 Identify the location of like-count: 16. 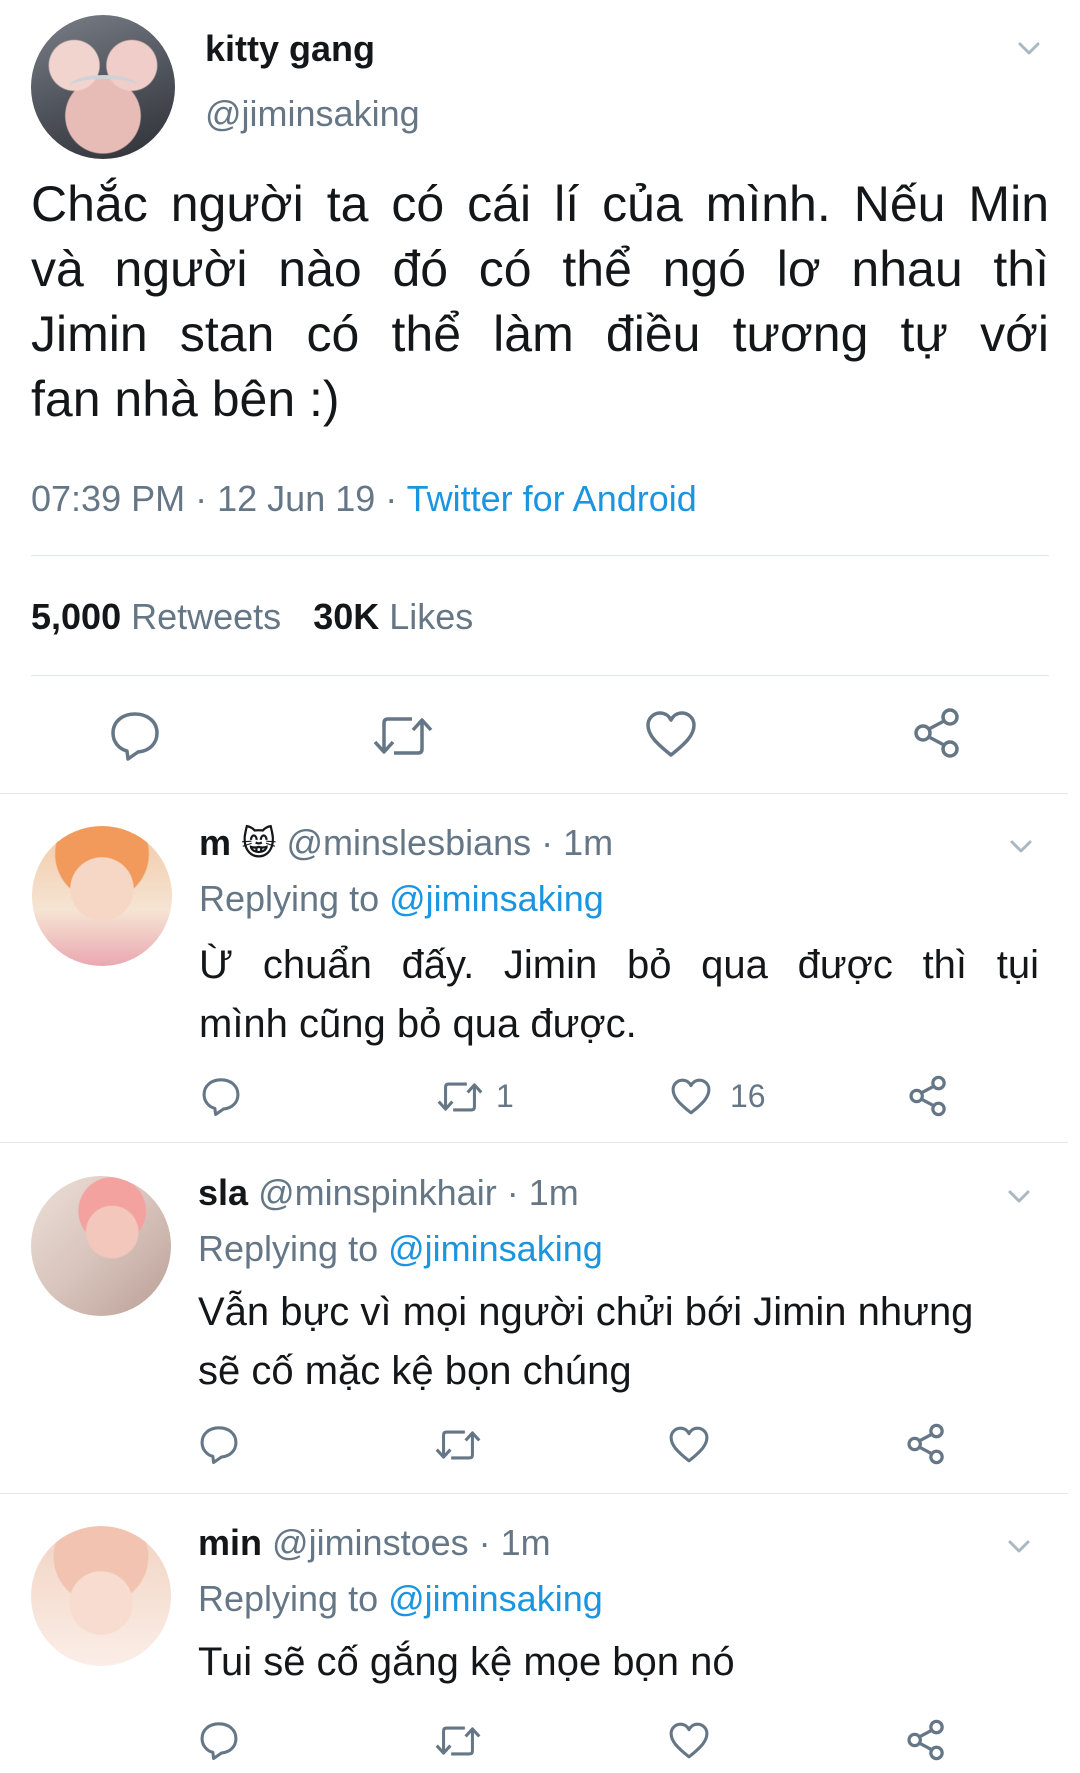
(748, 1096).